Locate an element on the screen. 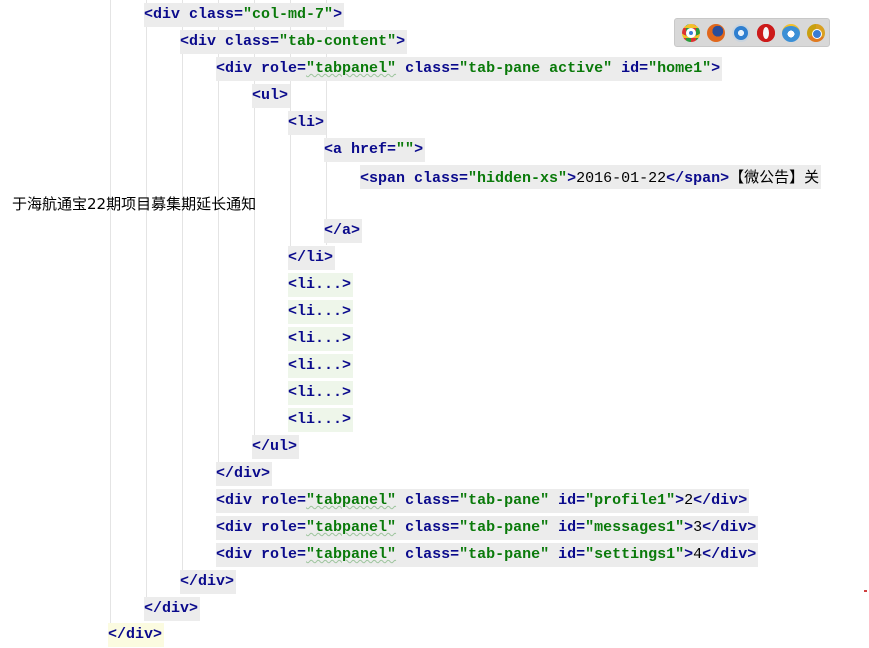 The image size is (869, 648). code-line: 于海航通宝22期项目募集期延长通知 is located at coordinates (434, 203).